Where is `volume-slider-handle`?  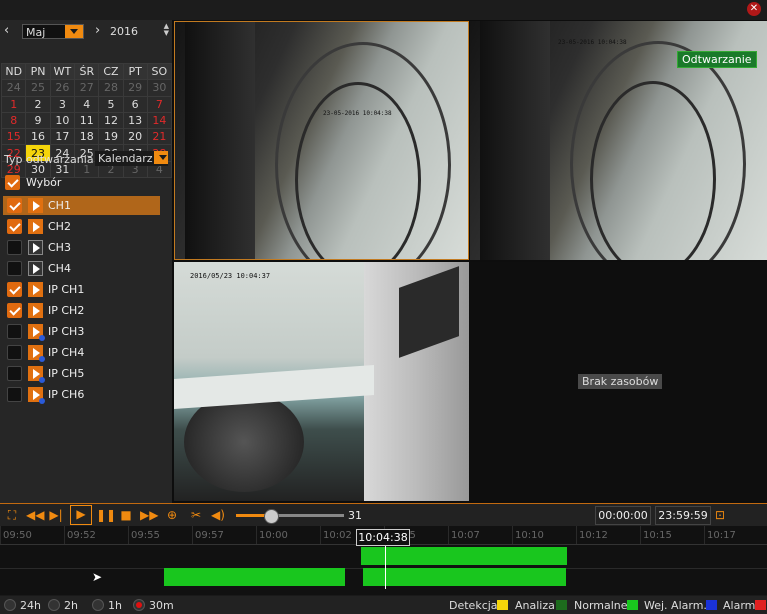
volume-slider-handle is located at coordinates (271, 516).